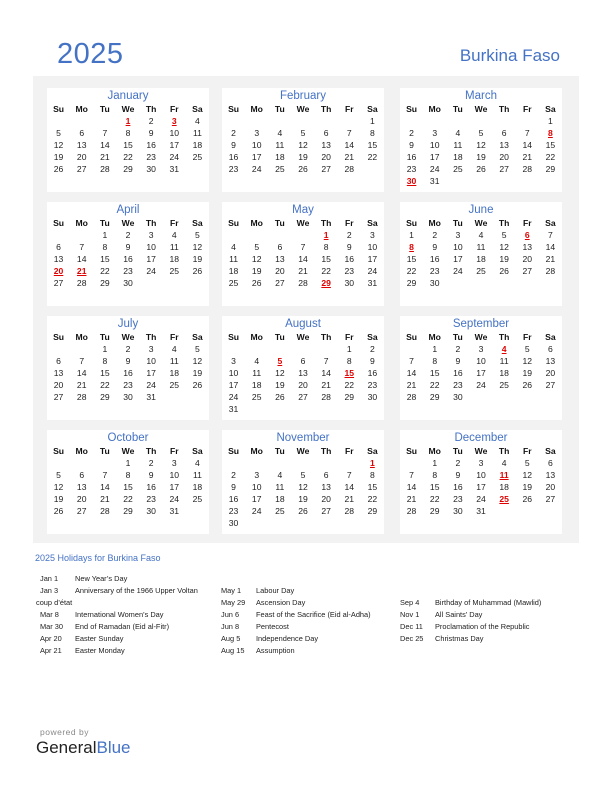  What do you see at coordinates (98, 558) in the screenshot?
I see `holidays-title: 2025 Holidays for Burkina Faso` at bounding box center [98, 558].